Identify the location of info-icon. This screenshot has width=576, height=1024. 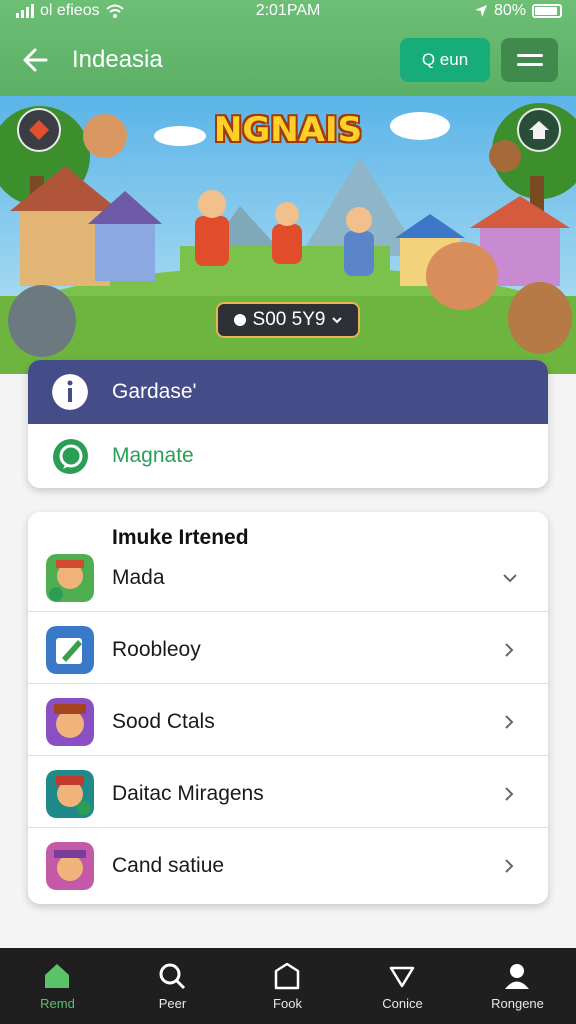
(70, 392).